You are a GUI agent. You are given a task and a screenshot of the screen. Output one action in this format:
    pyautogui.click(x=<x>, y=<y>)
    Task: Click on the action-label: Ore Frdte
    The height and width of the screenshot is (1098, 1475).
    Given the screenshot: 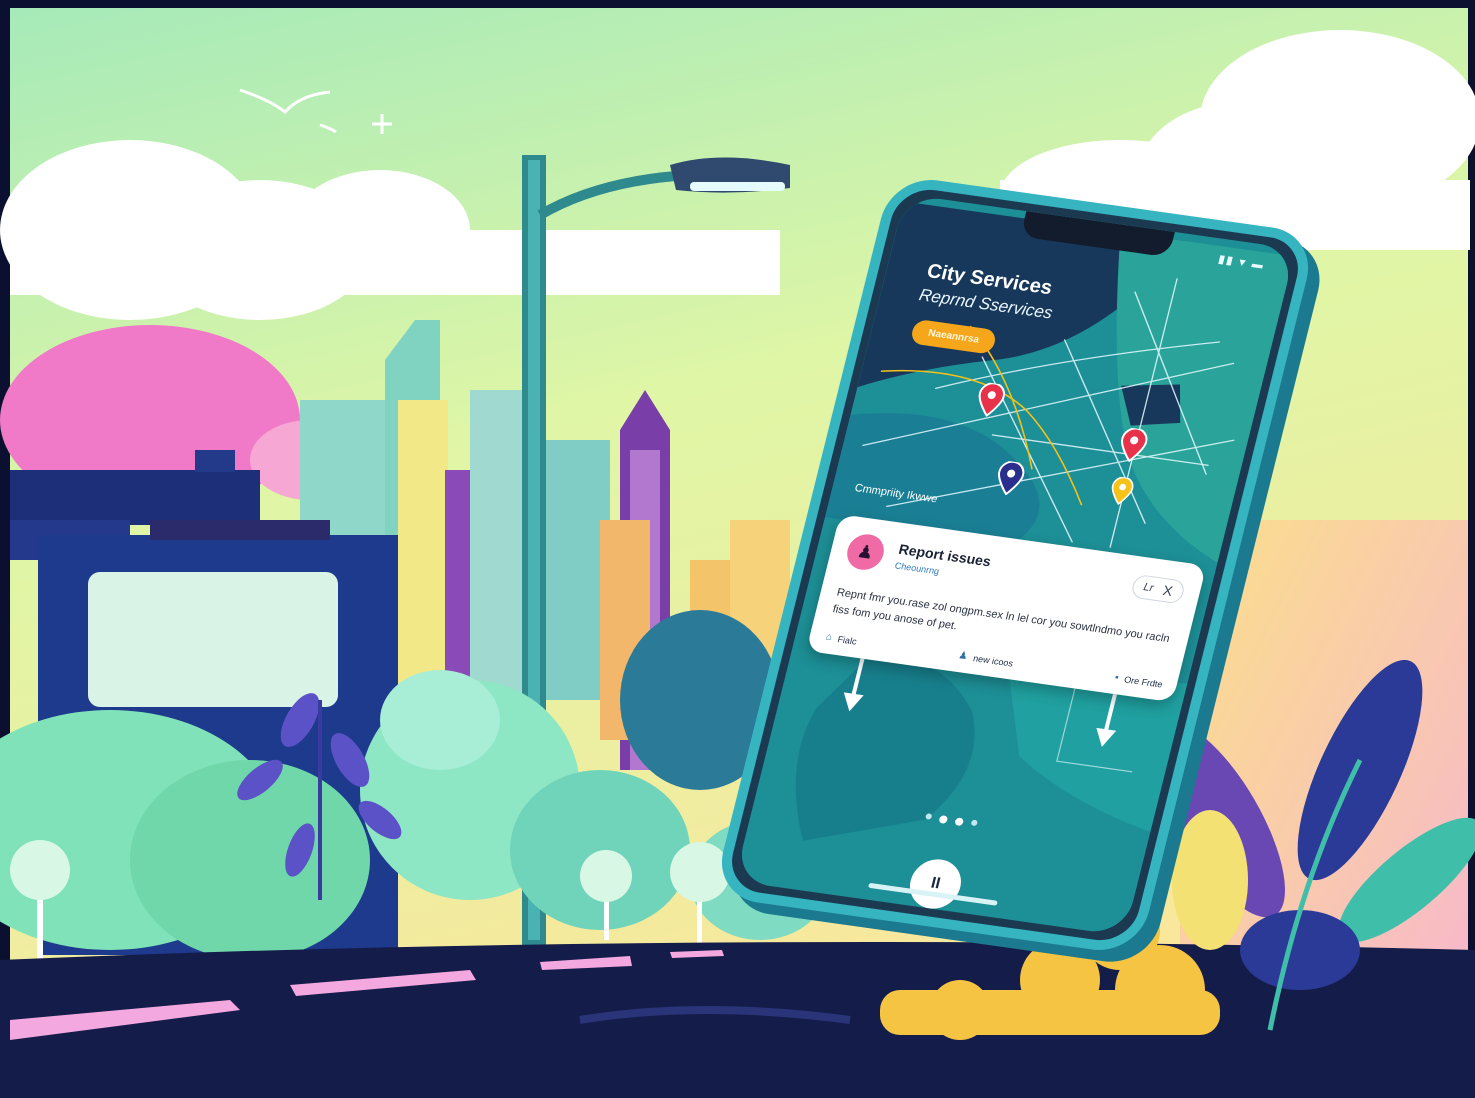 What is the action you would take?
    pyautogui.click(x=1143, y=681)
    